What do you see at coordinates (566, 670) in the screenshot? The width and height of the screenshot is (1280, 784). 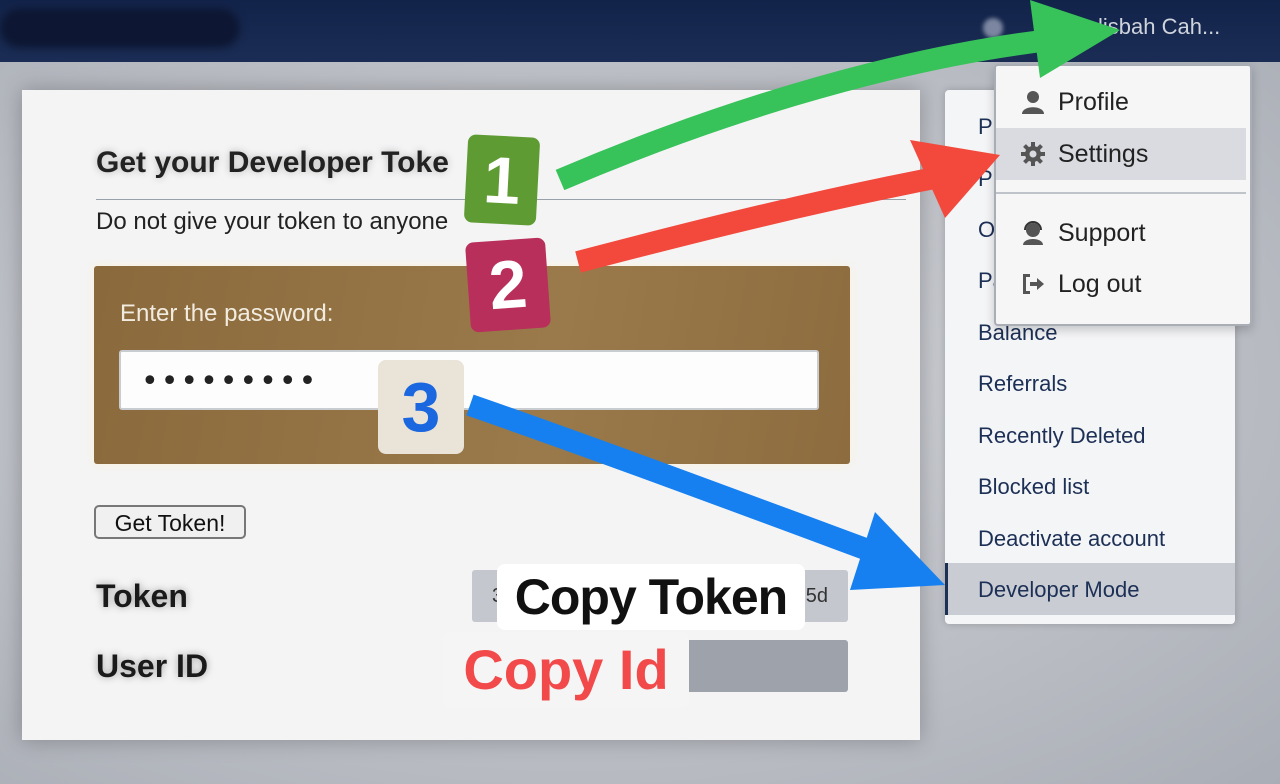 I see `copy-id-label: Copy Id` at bounding box center [566, 670].